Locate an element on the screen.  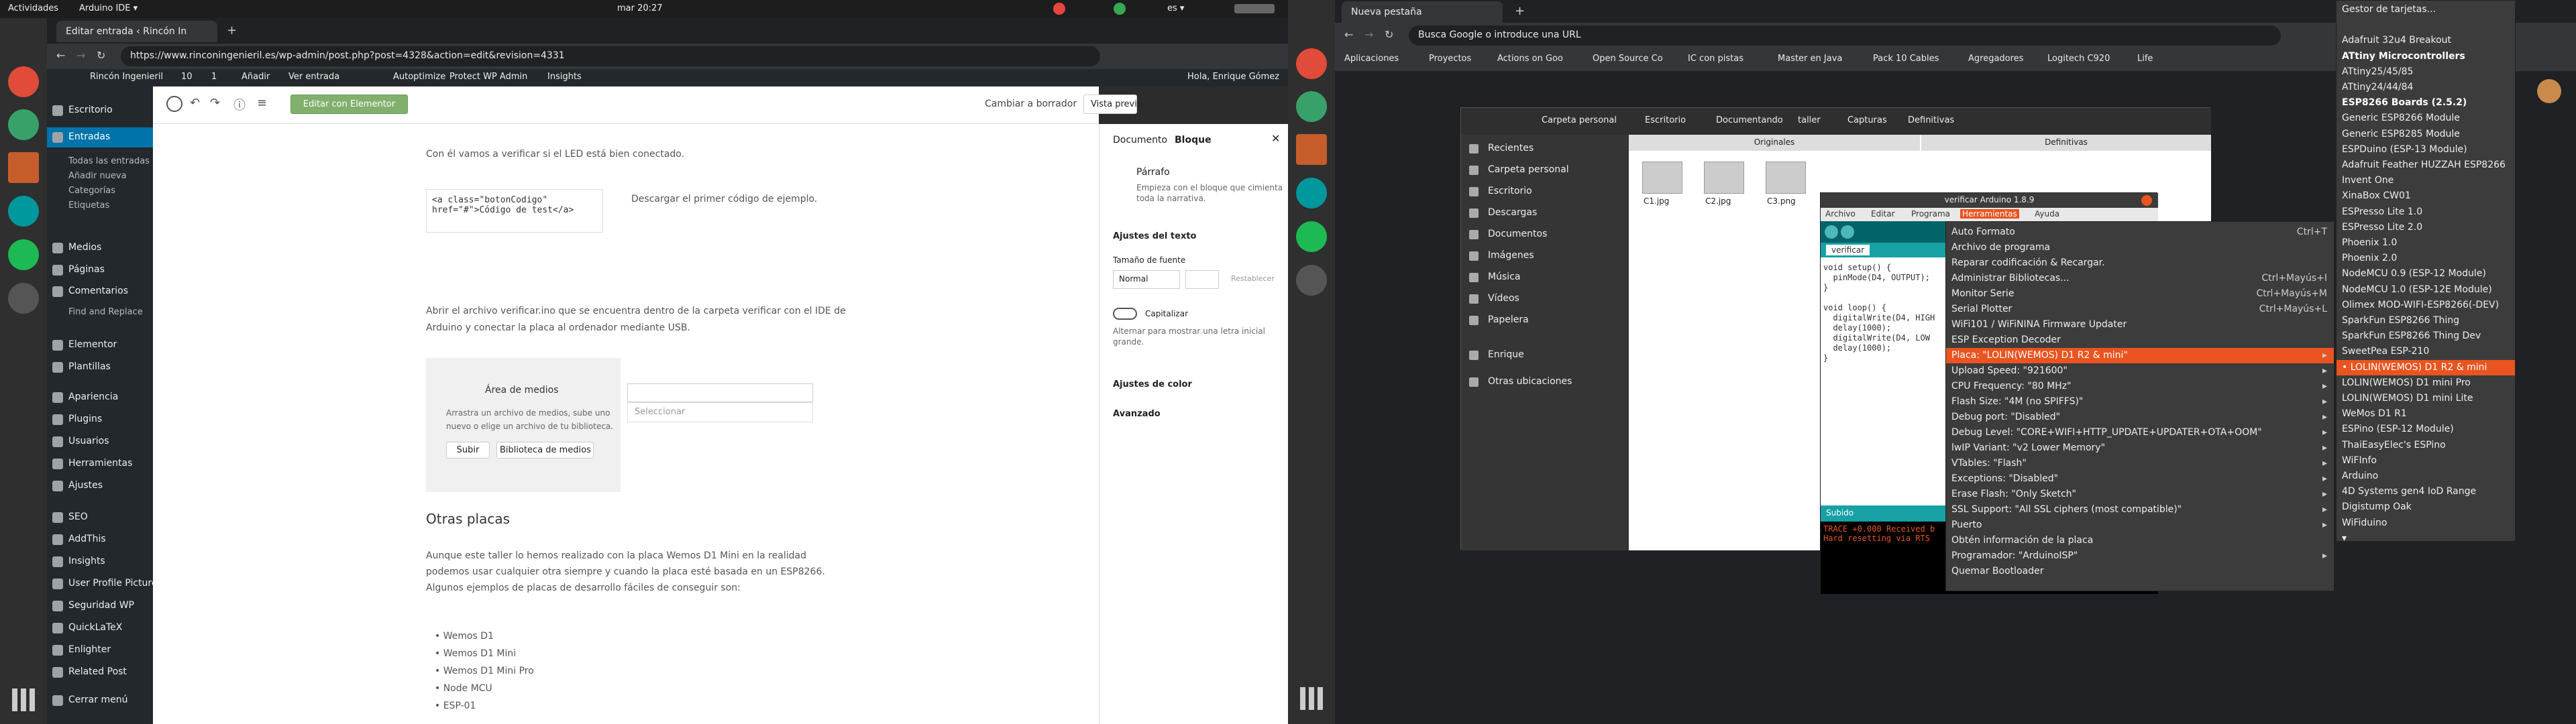
sidebar-subitem-2: Categorías is located at coordinates (100, 191).